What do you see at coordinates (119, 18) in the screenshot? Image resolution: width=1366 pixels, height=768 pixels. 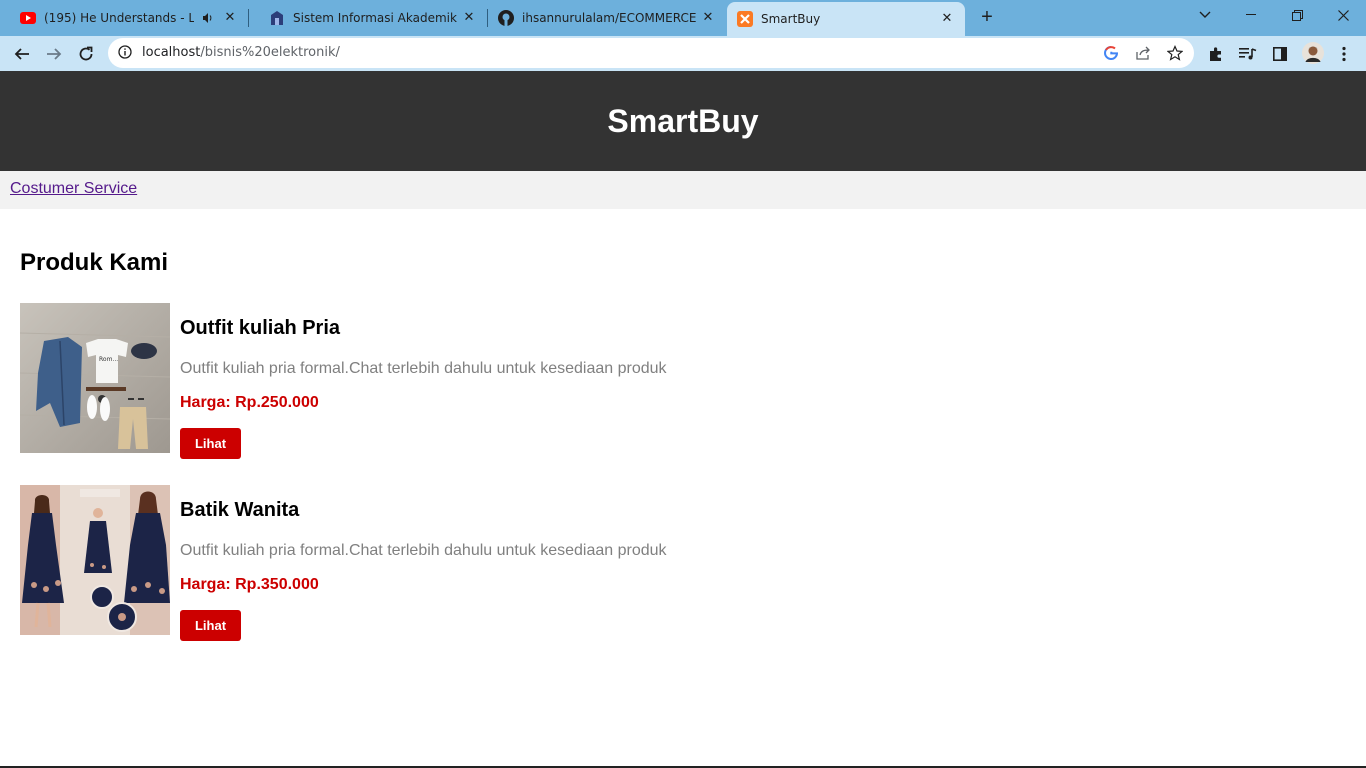 I see `tab-title: (195) He Understands - Lyric` at bounding box center [119, 18].